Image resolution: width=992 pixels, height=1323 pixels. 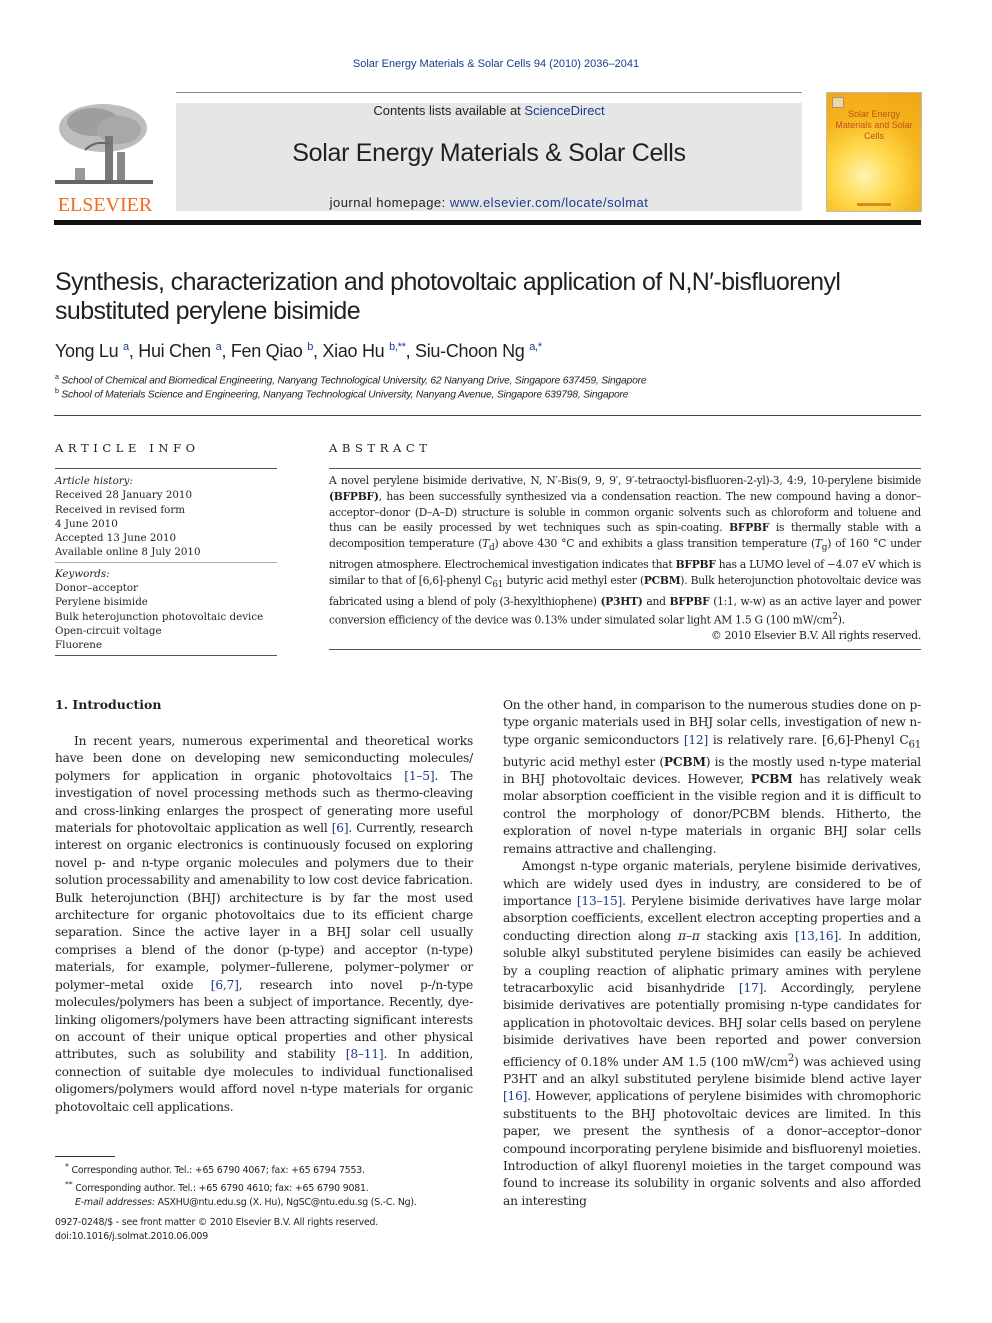 What do you see at coordinates (225, 985) in the screenshot?
I see `citation-link: [6,7]` at bounding box center [225, 985].